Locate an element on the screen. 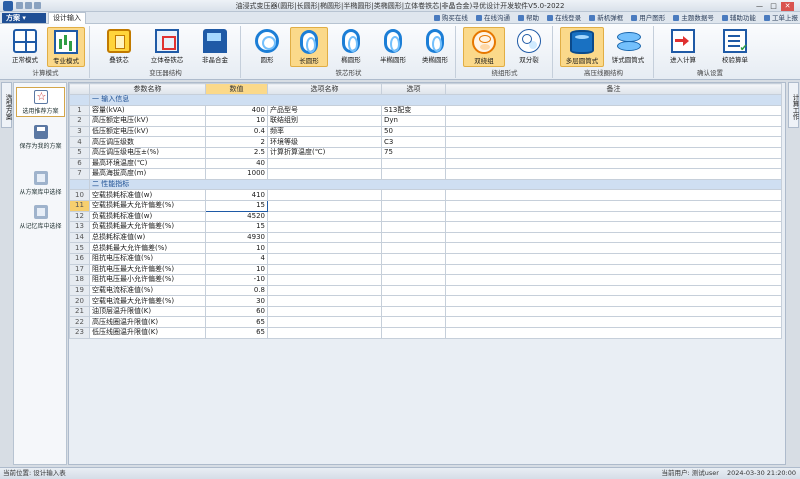 The height and width of the screenshot is (479, 800). table-row: 22 高压线圈温升限值(K) 65 is located at coordinates (425, 322).